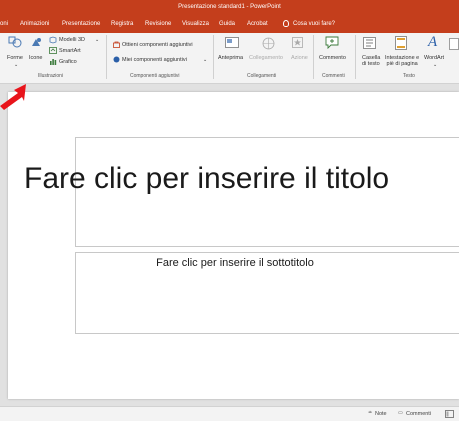 Image resolution: width=459 pixels, height=421 pixels. Describe the element at coordinates (53, 40) in the screenshot. I see `cube-3d-icon` at that location.